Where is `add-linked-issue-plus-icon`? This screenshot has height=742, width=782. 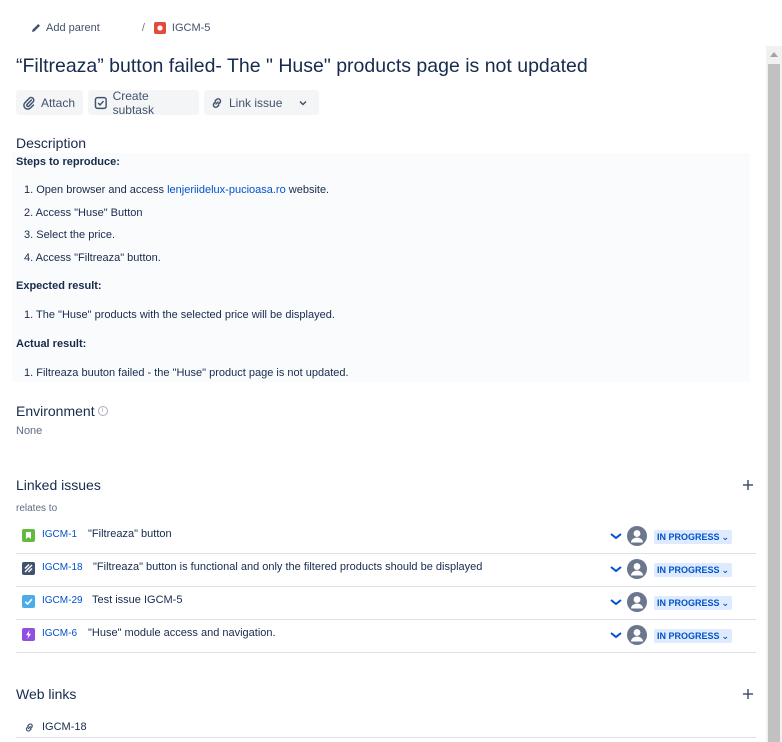
add-linked-issue-plus-icon is located at coordinates (748, 485).